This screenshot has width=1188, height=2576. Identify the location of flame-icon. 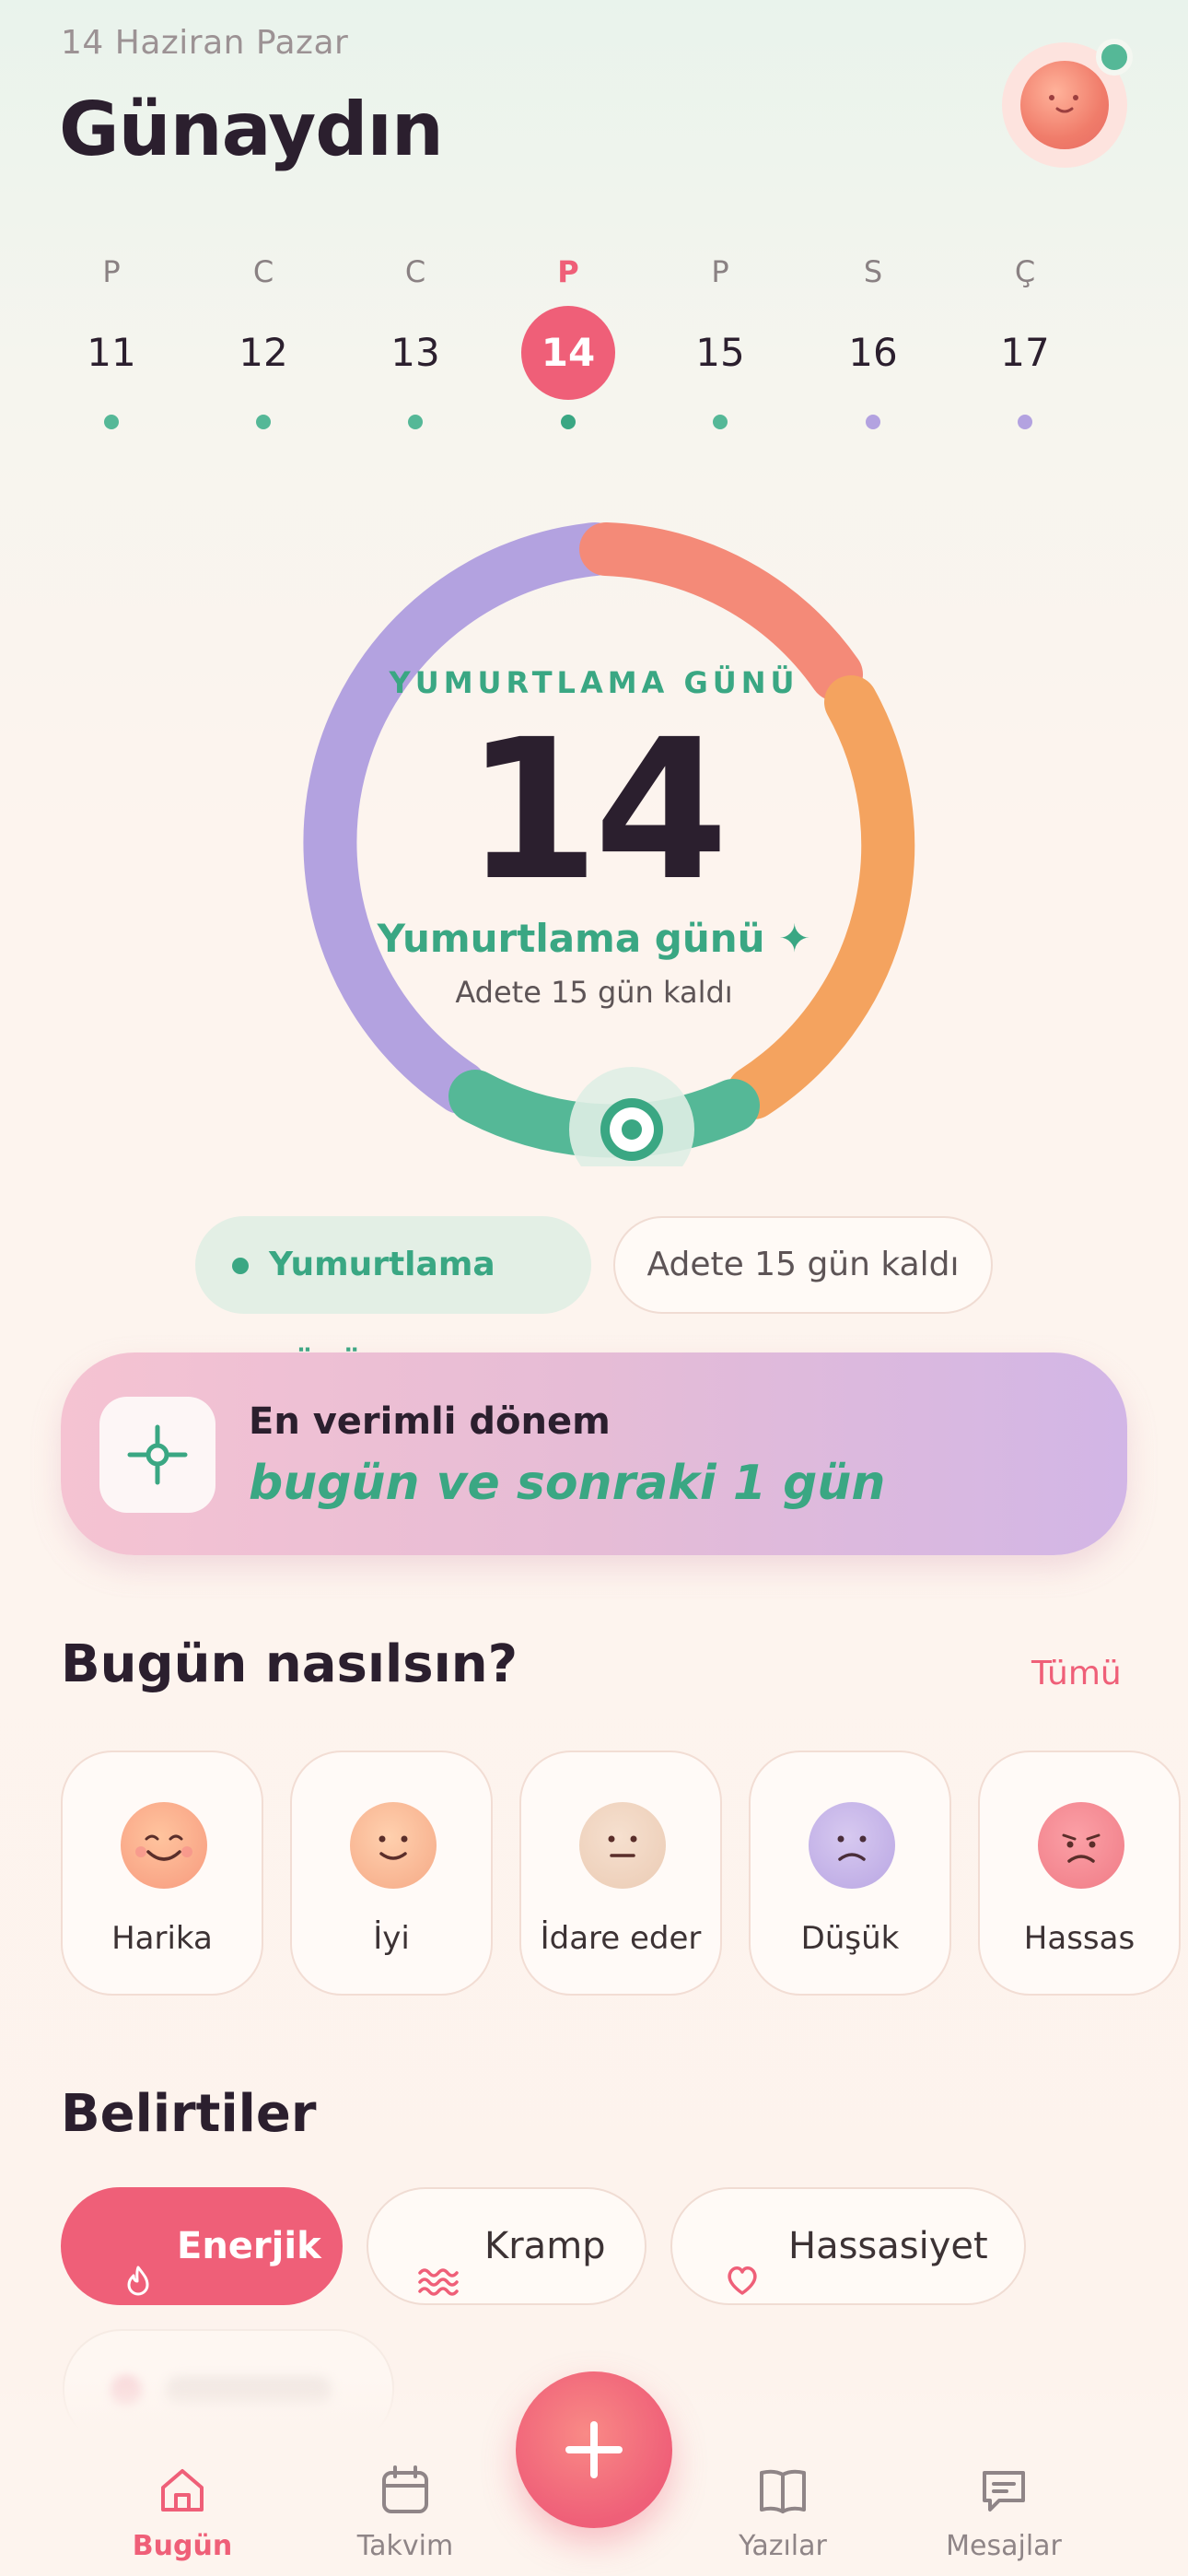
(138, 2263).